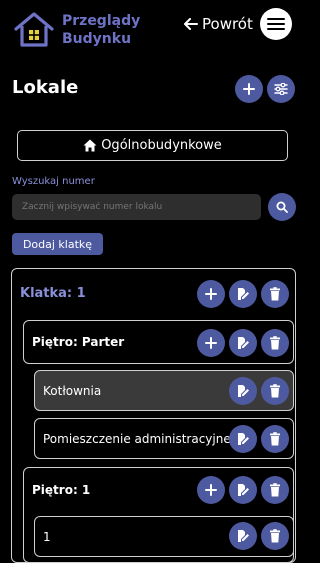  Describe the element at coordinates (97, 39) in the screenshot. I see `logo-text-line2: Budynku` at that location.